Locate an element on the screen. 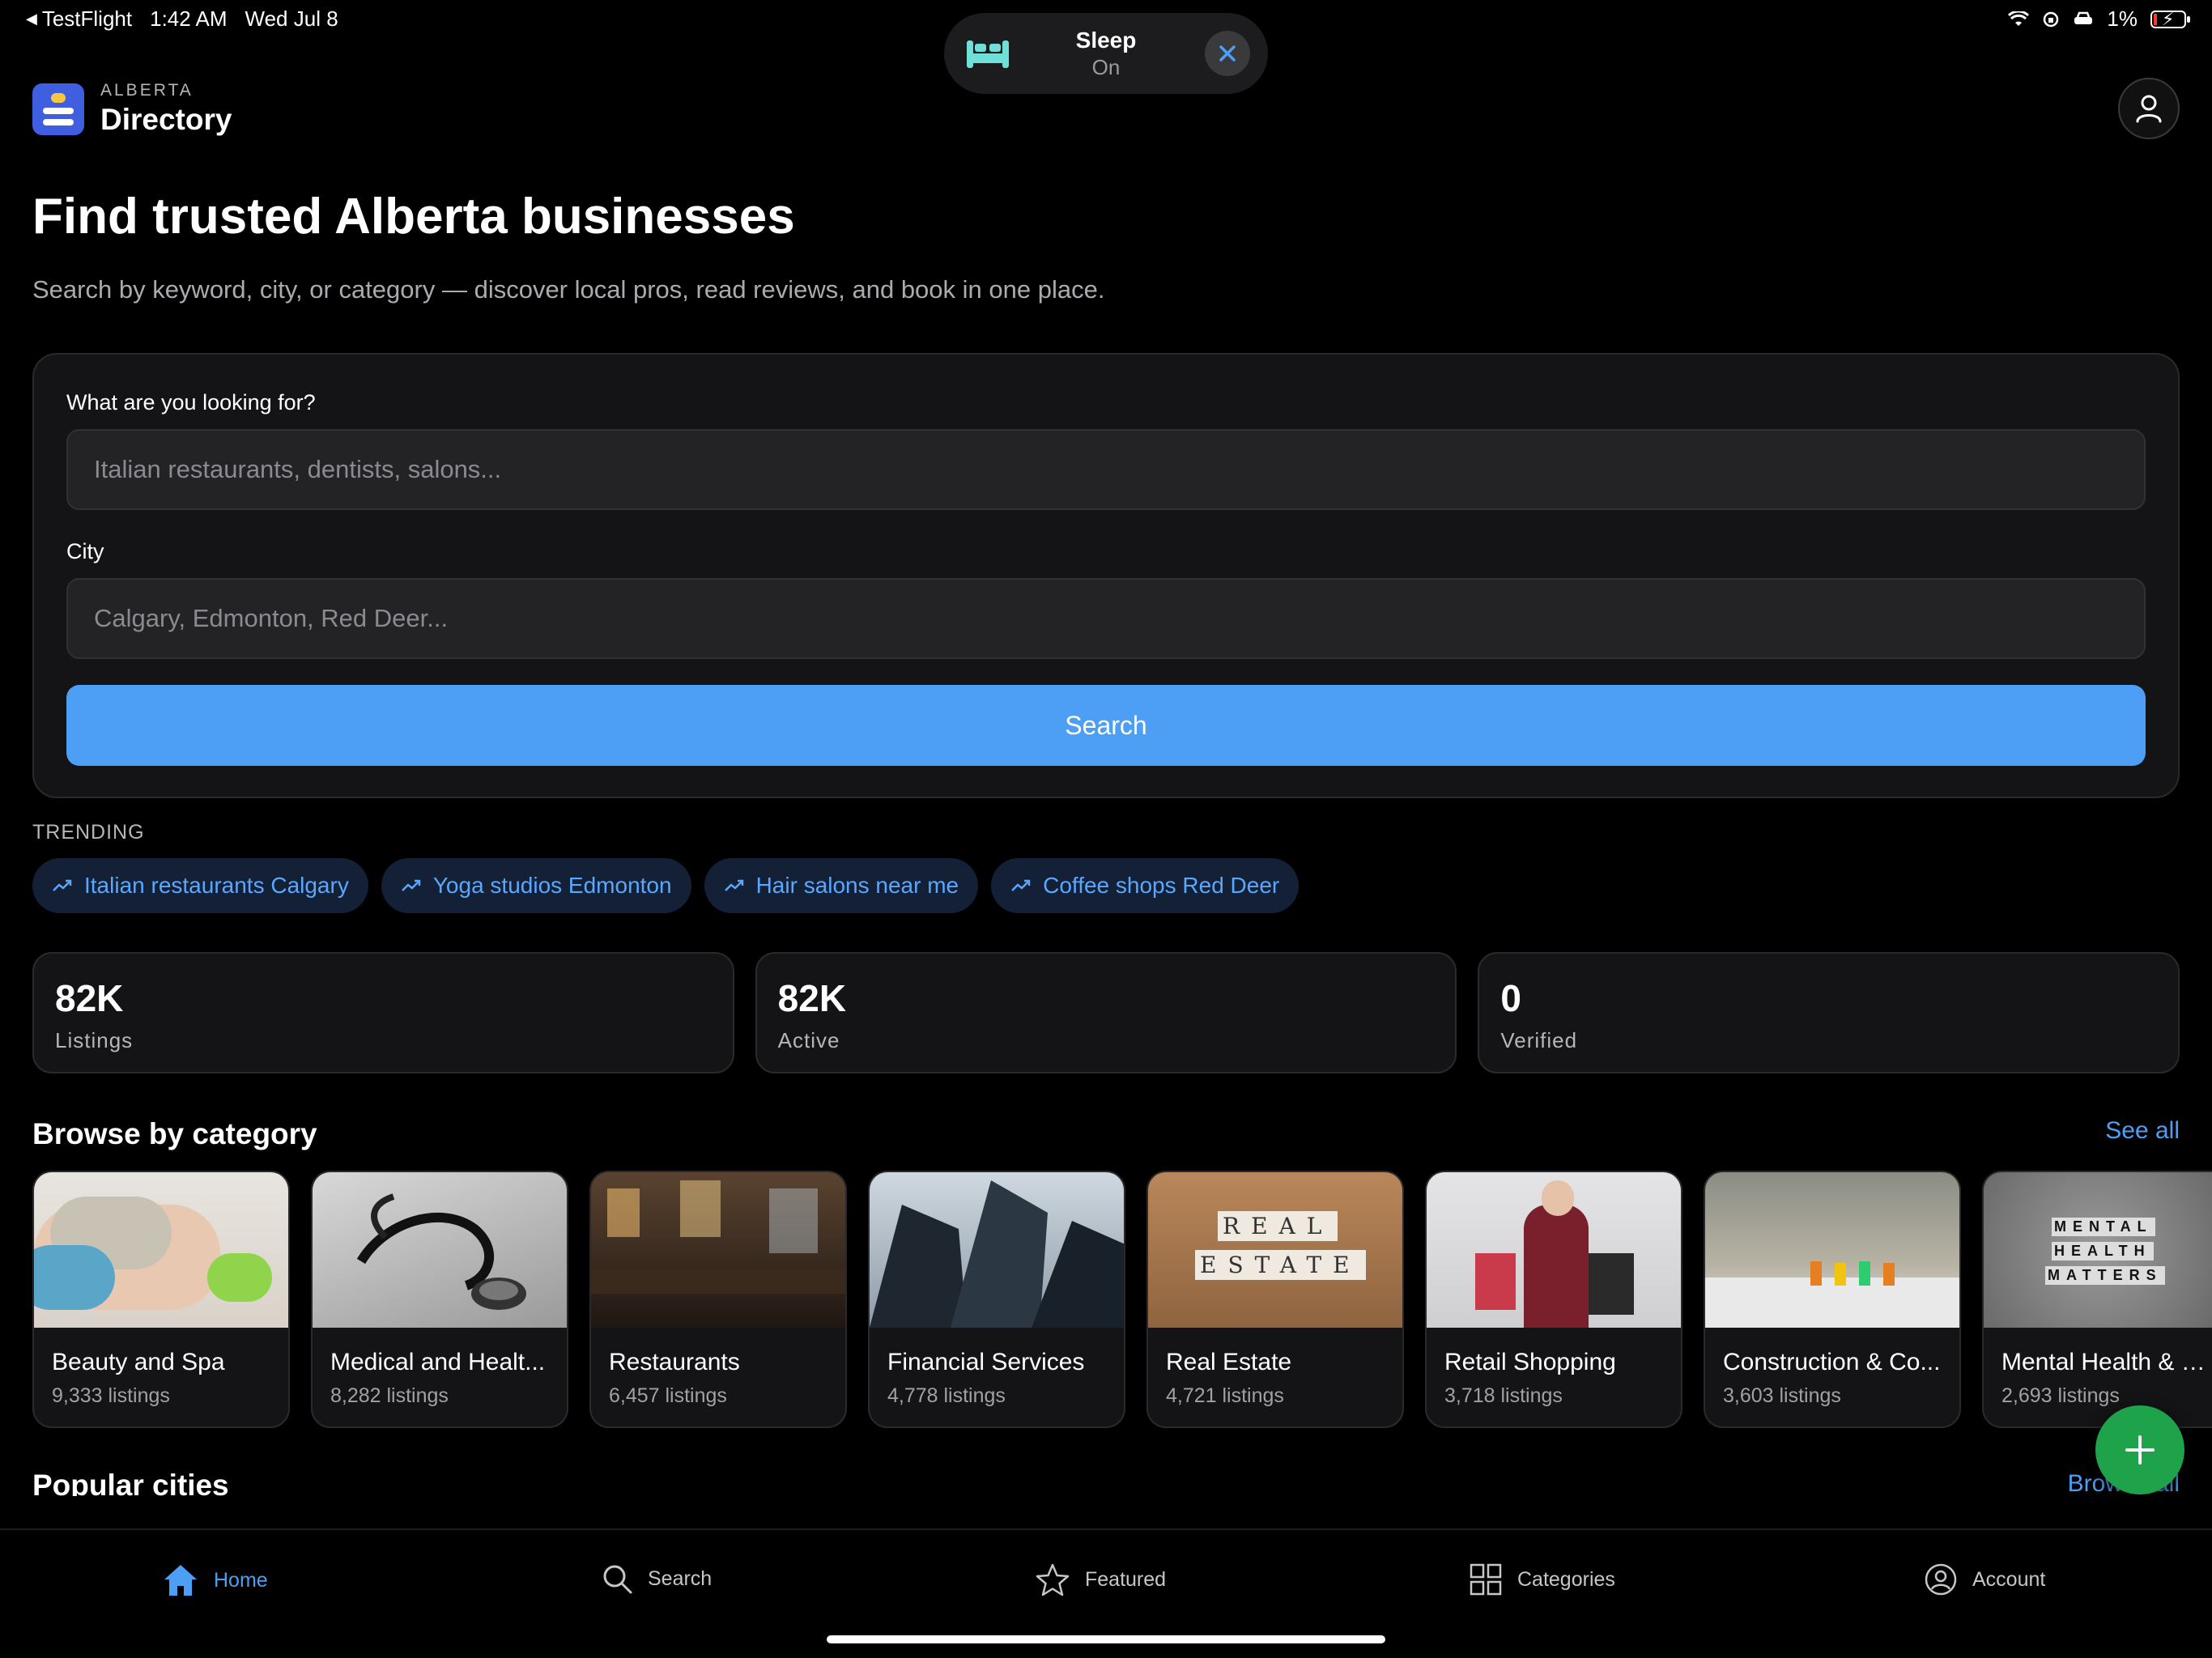 The height and width of the screenshot is (1658, 2212). tab-label: Home is located at coordinates (241, 1580).